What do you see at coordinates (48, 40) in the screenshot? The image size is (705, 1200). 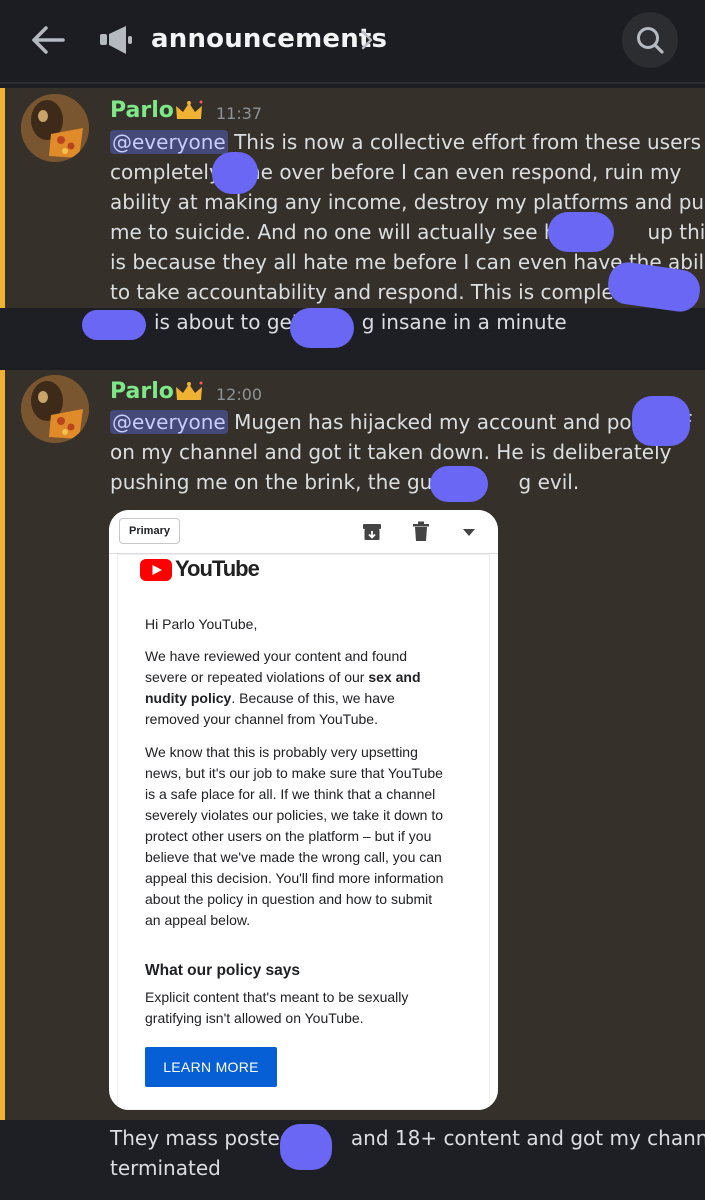 I see `back-arrow-icon` at bounding box center [48, 40].